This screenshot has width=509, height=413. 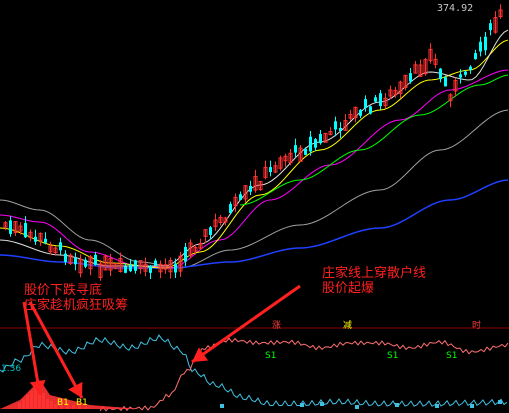 I want to click on banker-line, so click(x=304, y=374).